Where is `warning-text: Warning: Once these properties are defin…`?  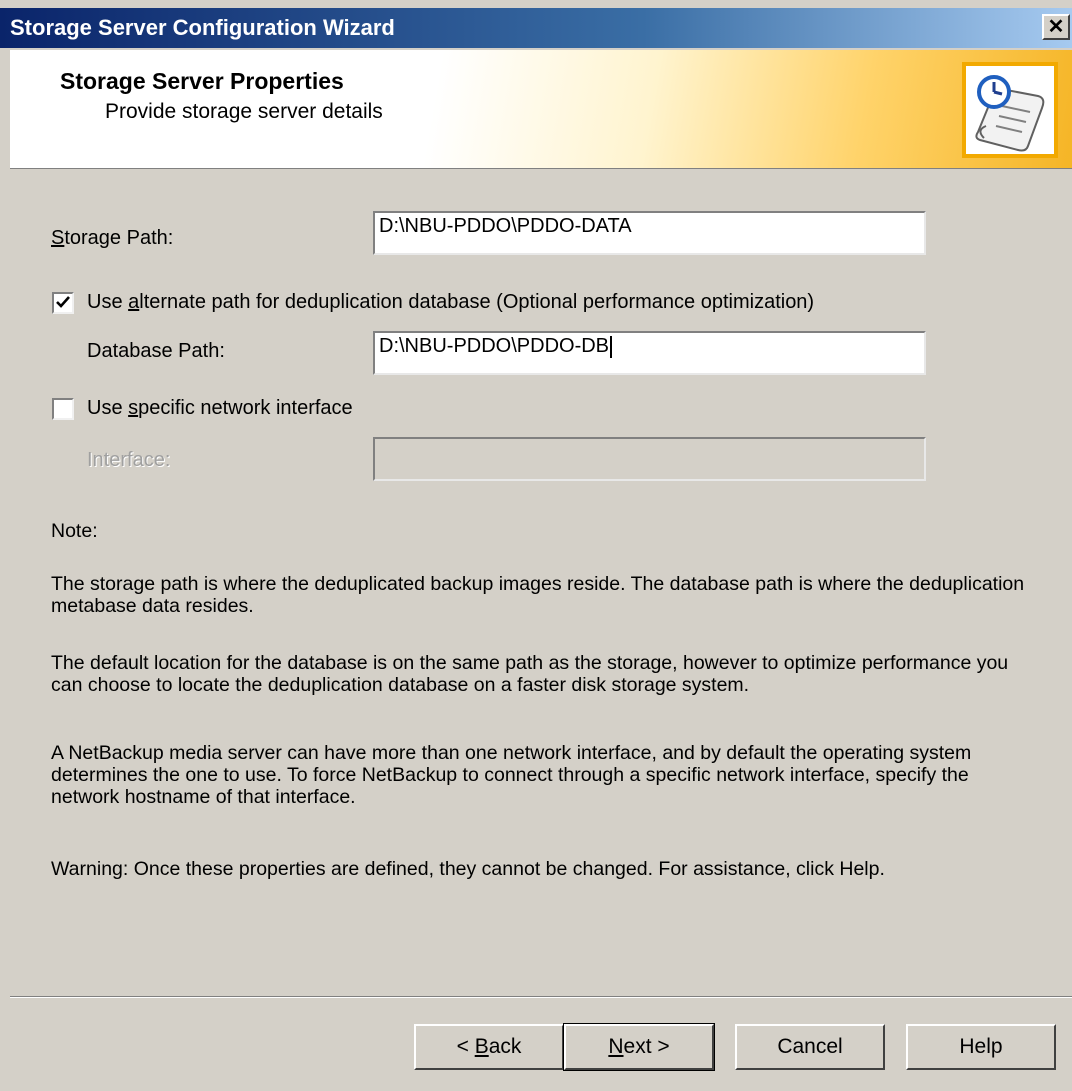
warning-text: Warning: Once these properties are defin… is located at coordinates (468, 869).